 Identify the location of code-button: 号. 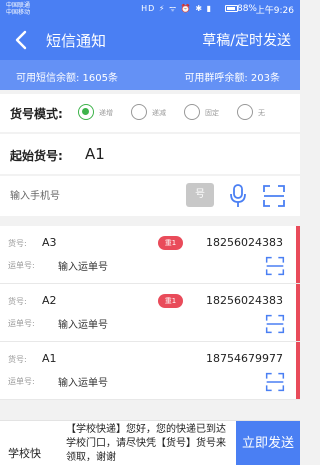
(200, 195).